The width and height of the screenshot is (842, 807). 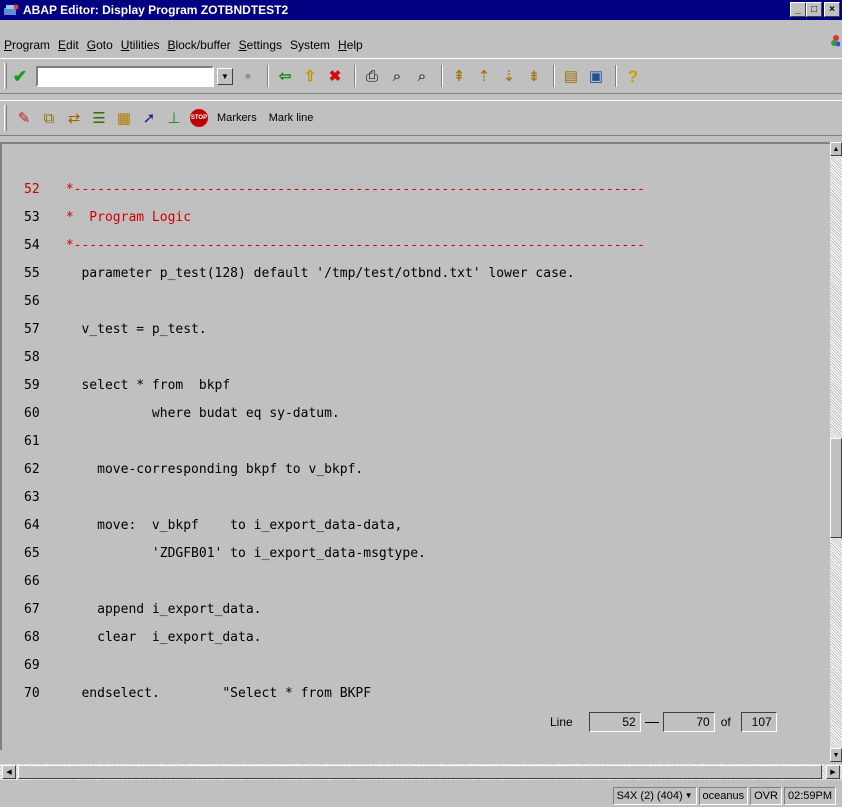 I want to click on navigation-button: ➚, so click(x=149, y=118).